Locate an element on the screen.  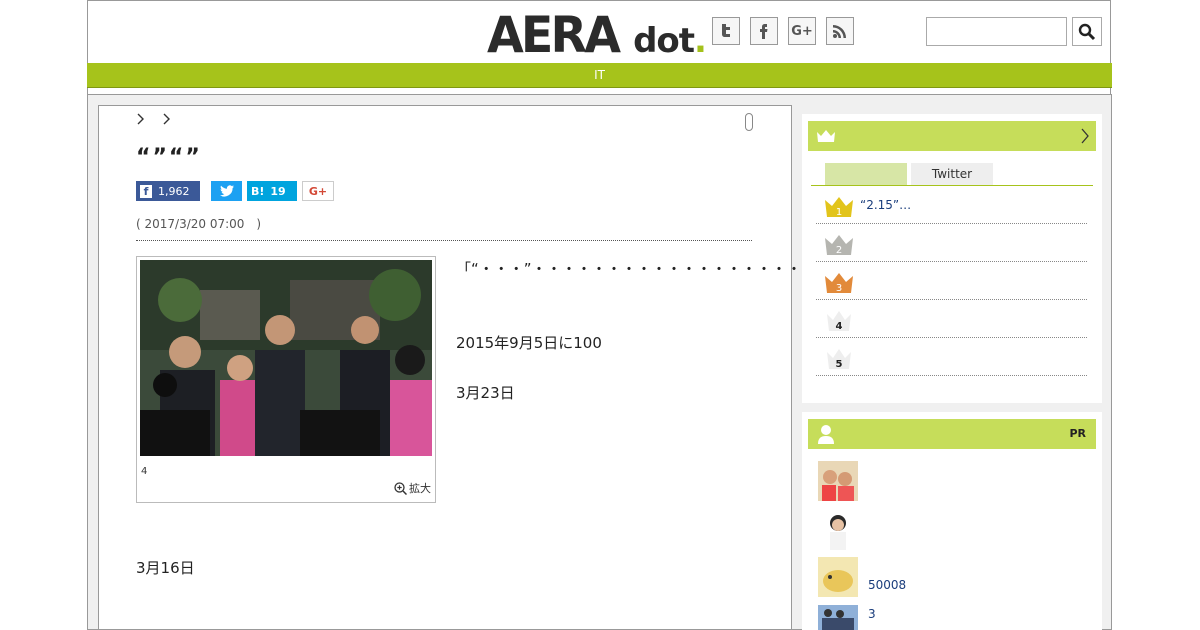
breadcrumb-spacer is located at coordinates (154, 121).